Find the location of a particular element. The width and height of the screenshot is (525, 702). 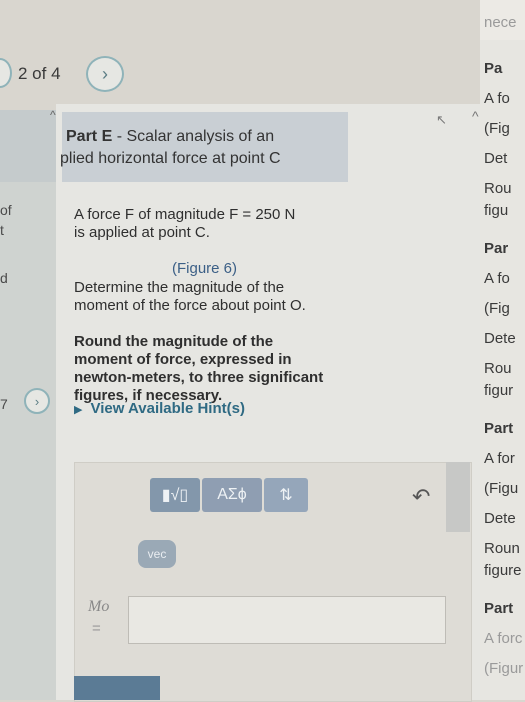

next-part-button: › is located at coordinates (105, 74).